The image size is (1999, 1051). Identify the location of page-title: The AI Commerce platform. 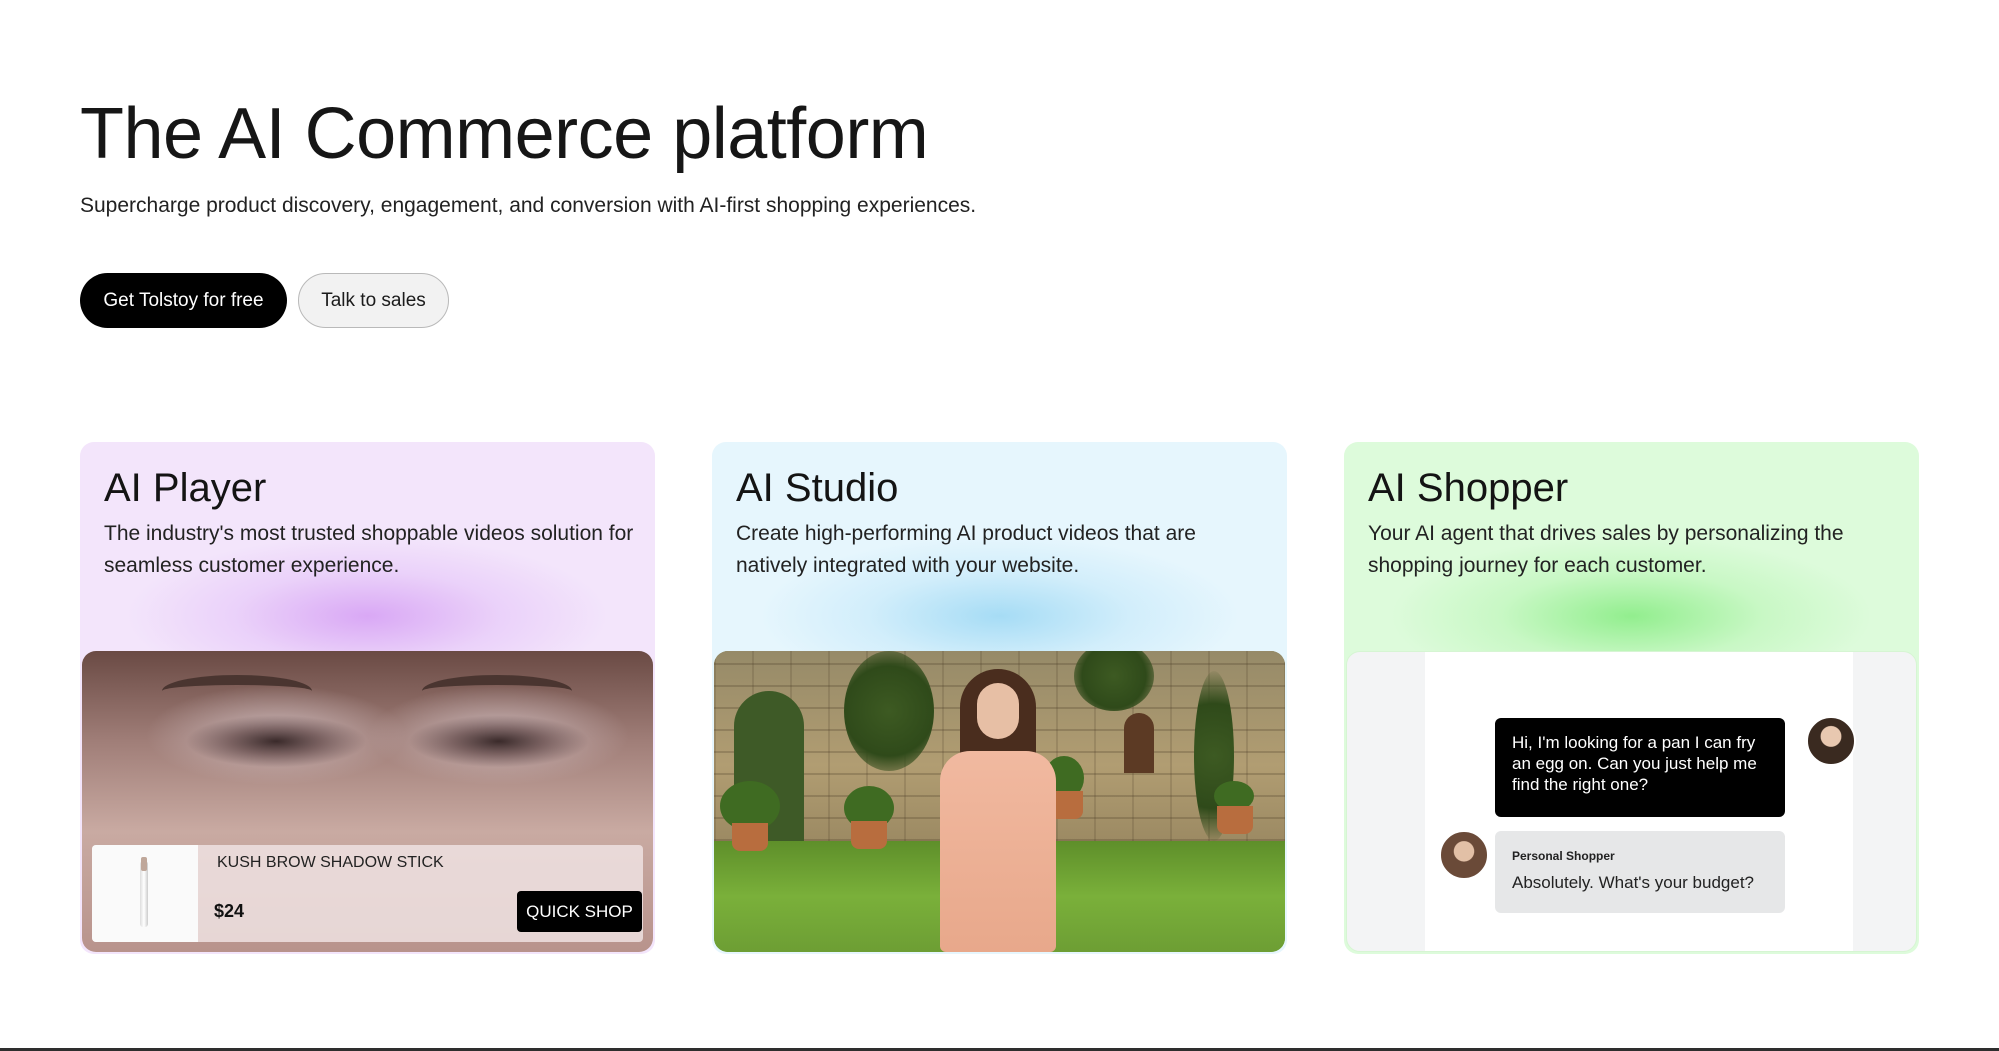
(504, 134).